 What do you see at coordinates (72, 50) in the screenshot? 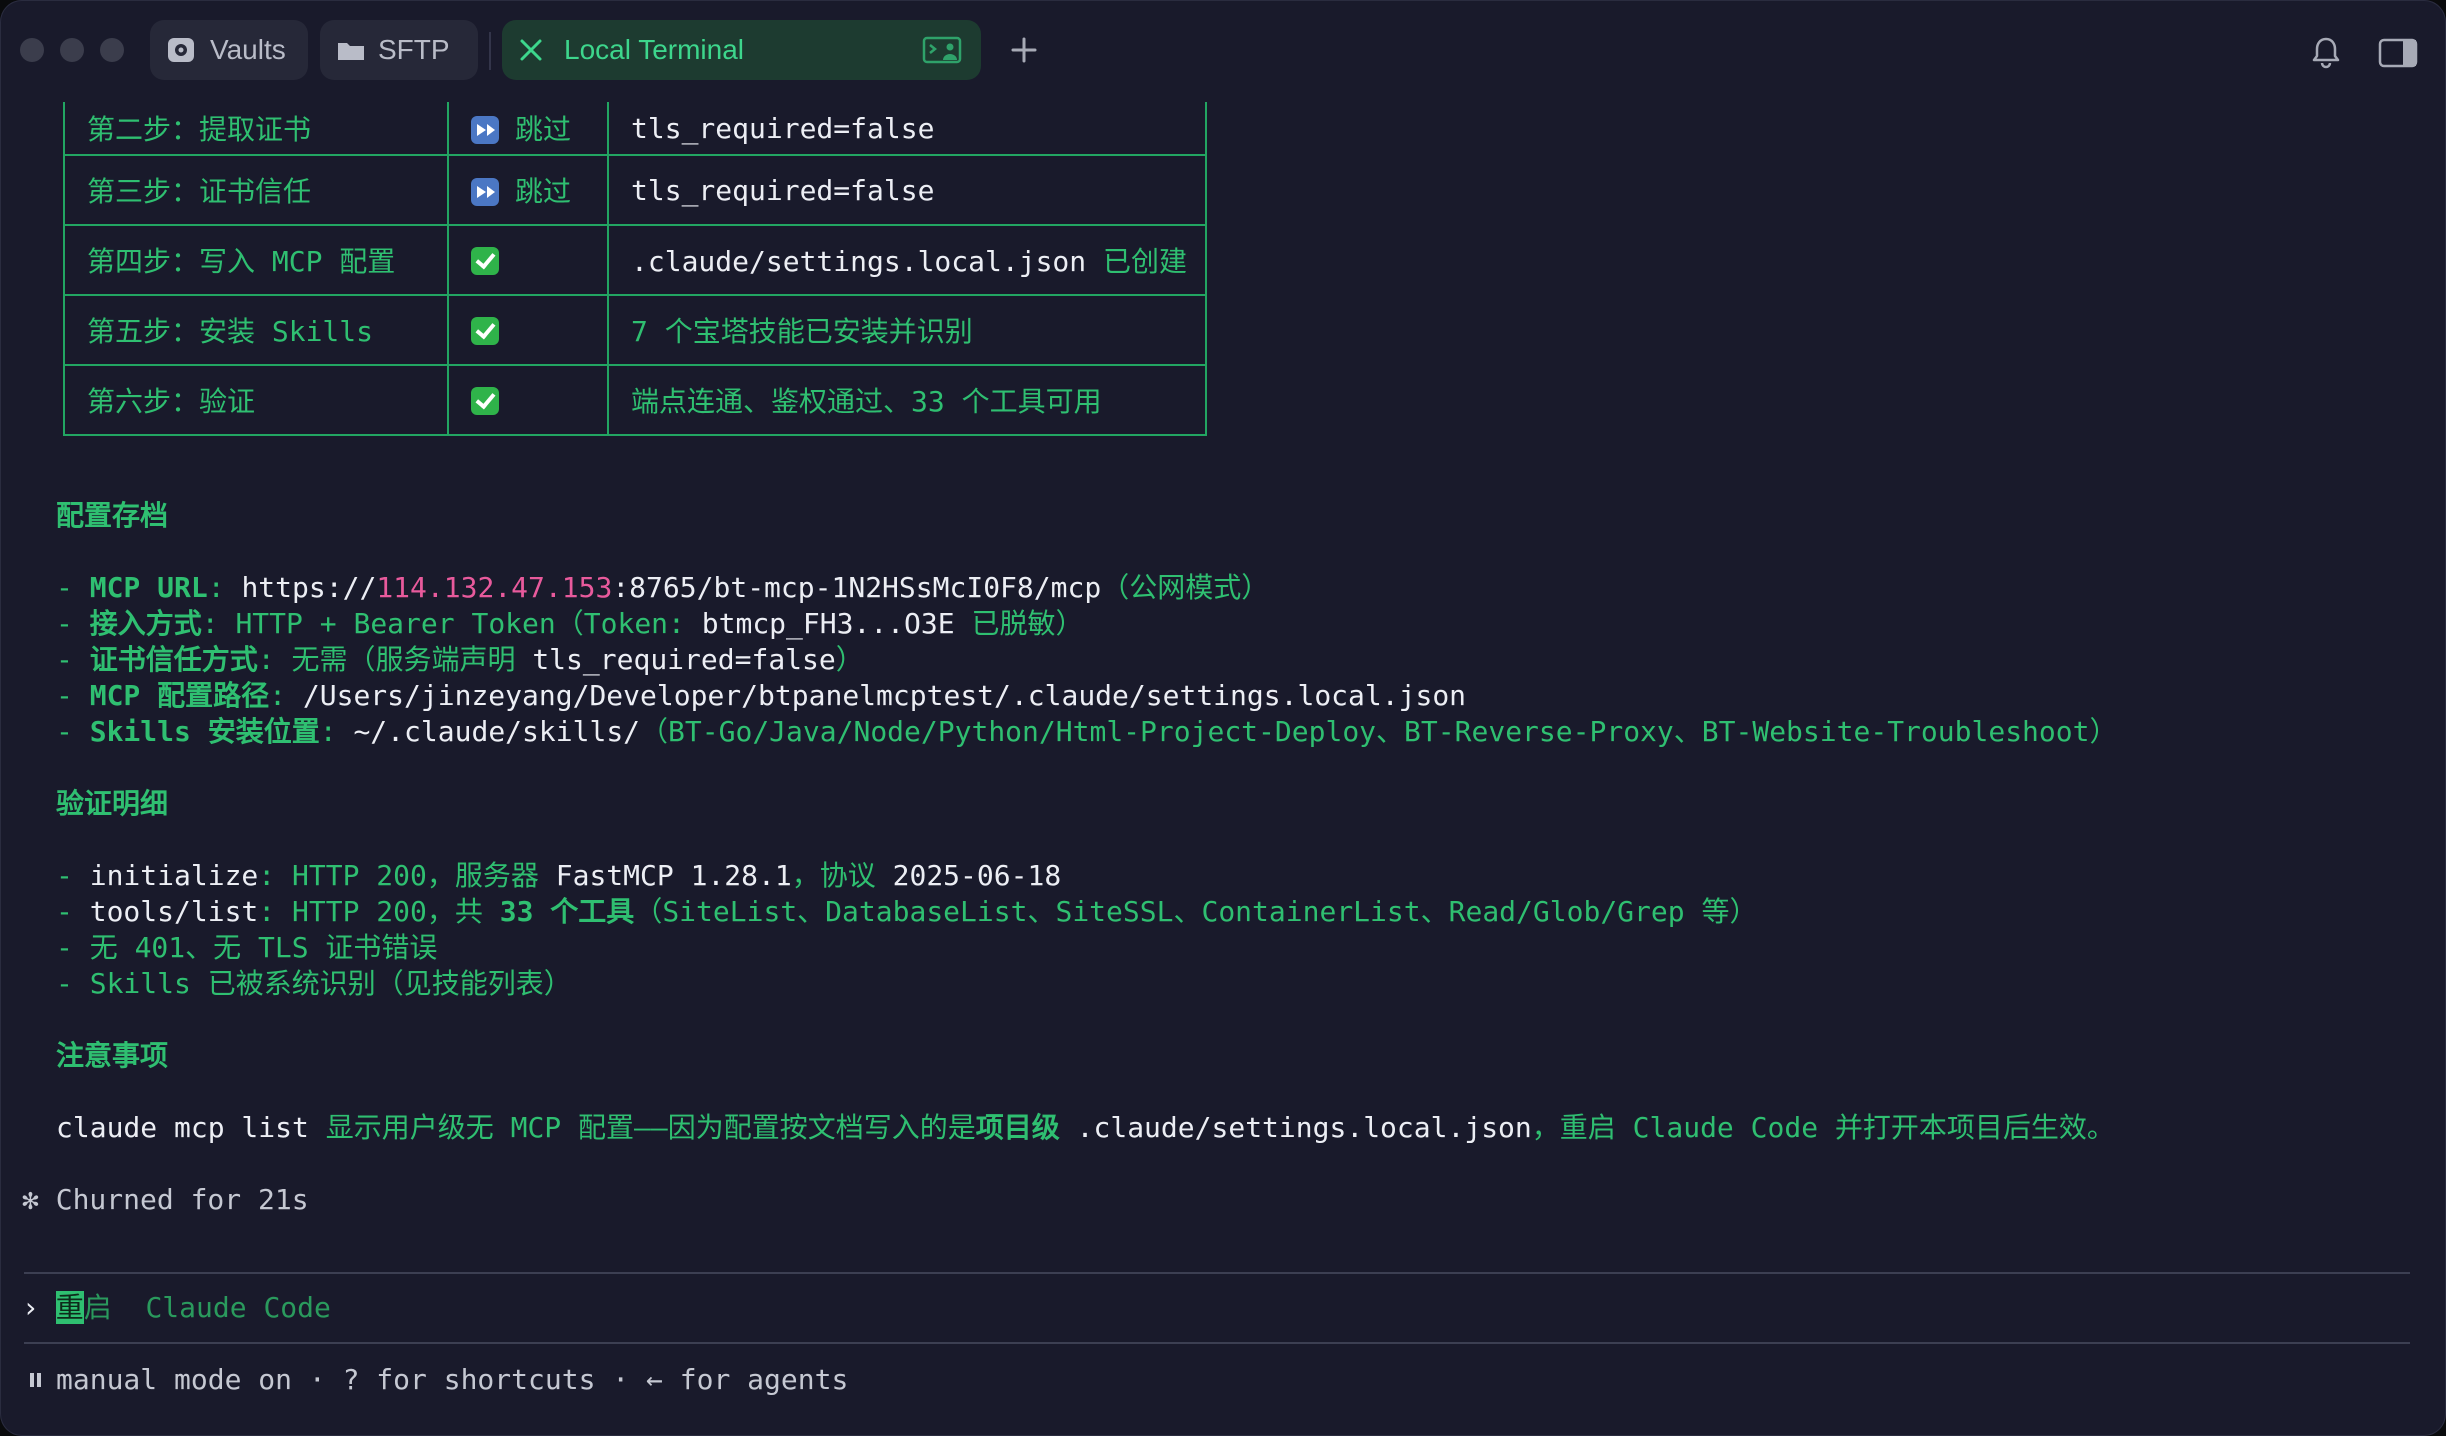
I see `minimize-window-button` at bounding box center [72, 50].